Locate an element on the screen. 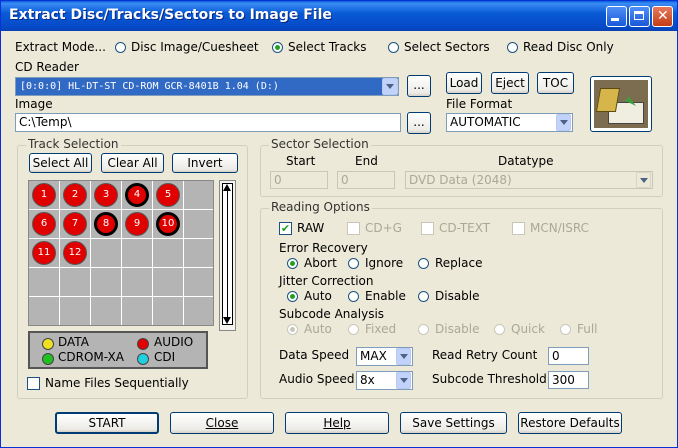 Image resolution: width=678 pixels, height=448 pixels. radio-subcode-fixed-label: Fixed is located at coordinates (380, 329).